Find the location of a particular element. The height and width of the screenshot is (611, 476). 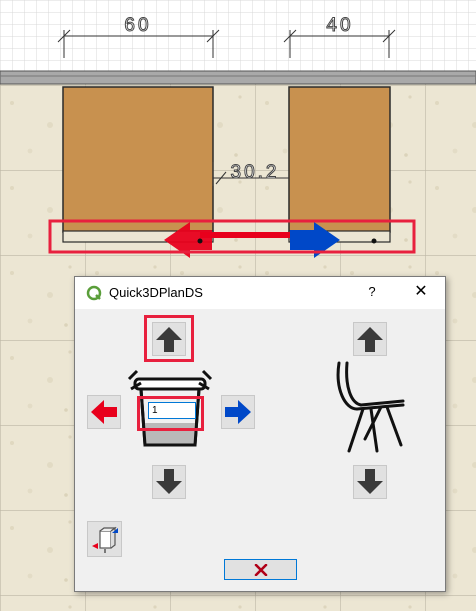

move-right-button is located at coordinates (238, 412).